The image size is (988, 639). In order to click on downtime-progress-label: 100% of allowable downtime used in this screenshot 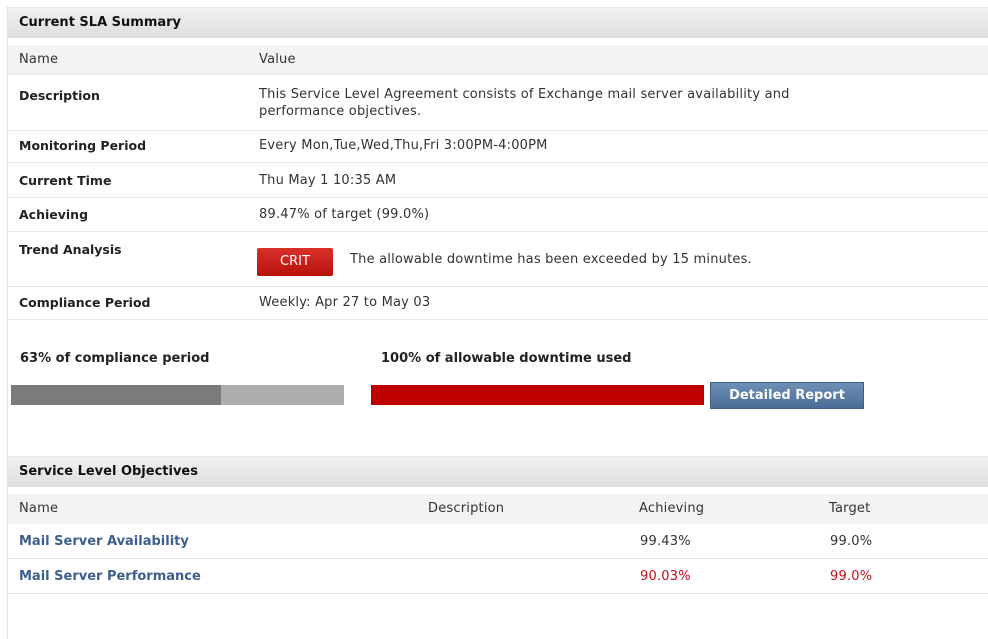, I will do `click(506, 358)`.